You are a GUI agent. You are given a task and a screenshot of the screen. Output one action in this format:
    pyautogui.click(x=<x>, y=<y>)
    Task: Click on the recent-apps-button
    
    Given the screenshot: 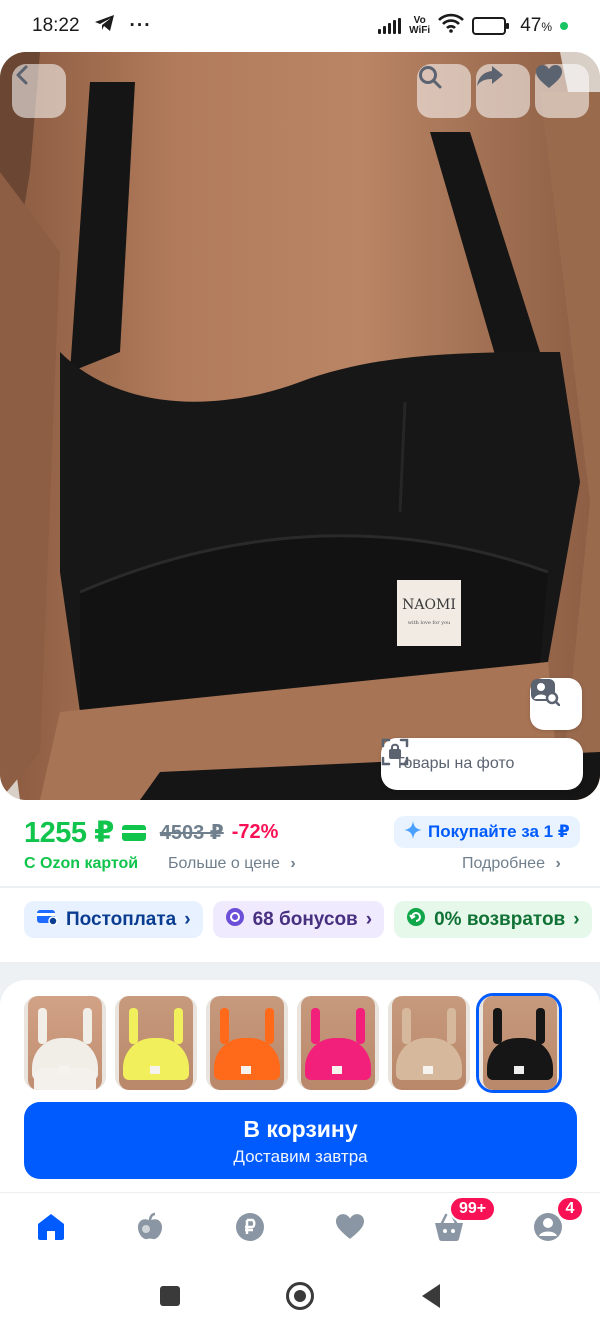 What is the action you would take?
    pyautogui.click(x=170, y=1296)
    